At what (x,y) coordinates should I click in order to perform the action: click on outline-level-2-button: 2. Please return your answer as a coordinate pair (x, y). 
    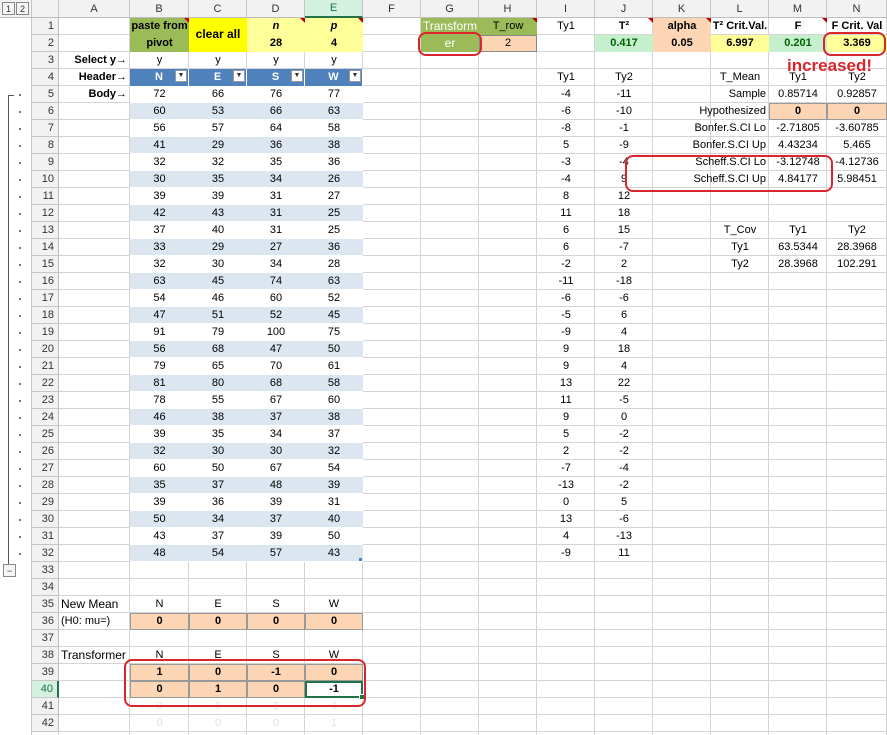
    Looking at the image, I should click on (22, 8).